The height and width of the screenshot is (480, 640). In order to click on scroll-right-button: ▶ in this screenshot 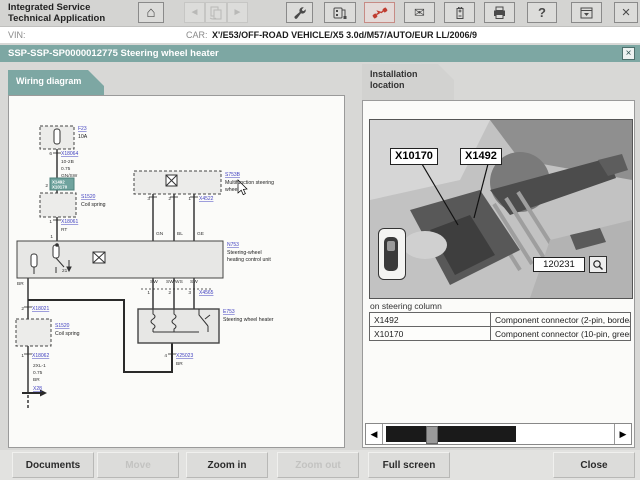, I will do `click(622, 434)`.